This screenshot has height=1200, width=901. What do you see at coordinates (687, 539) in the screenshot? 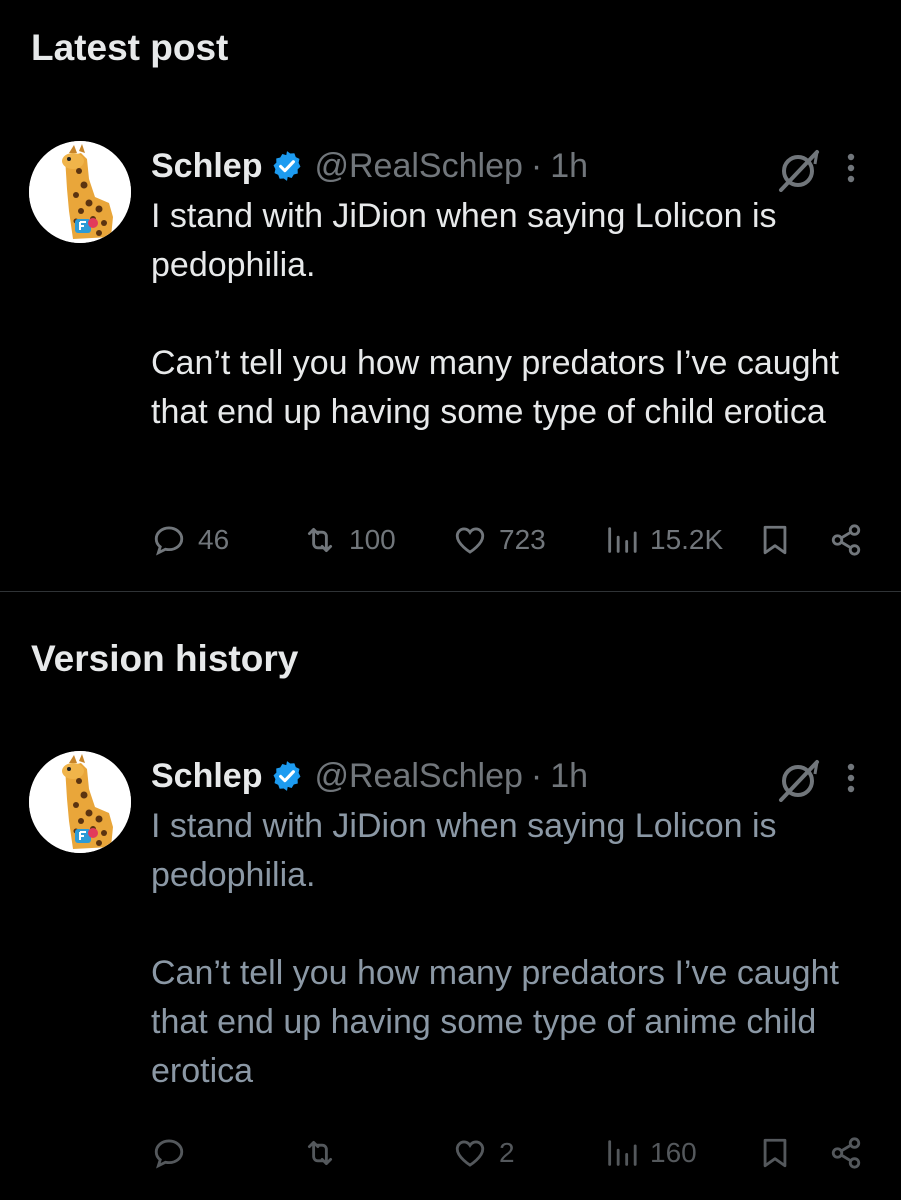
I see `views-count: 15.2K` at bounding box center [687, 539].